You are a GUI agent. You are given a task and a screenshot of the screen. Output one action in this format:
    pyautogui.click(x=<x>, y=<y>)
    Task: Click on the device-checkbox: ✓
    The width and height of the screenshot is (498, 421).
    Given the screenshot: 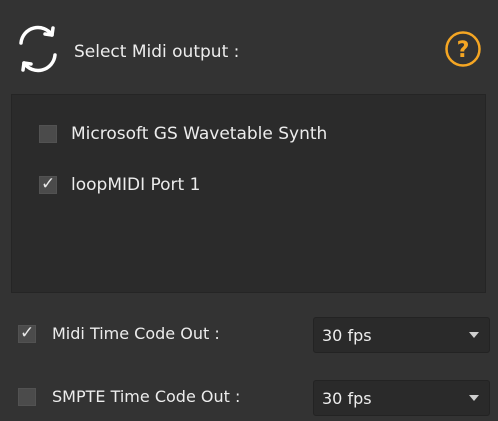 What is the action you would take?
    pyautogui.click(x=48, y=184)
    